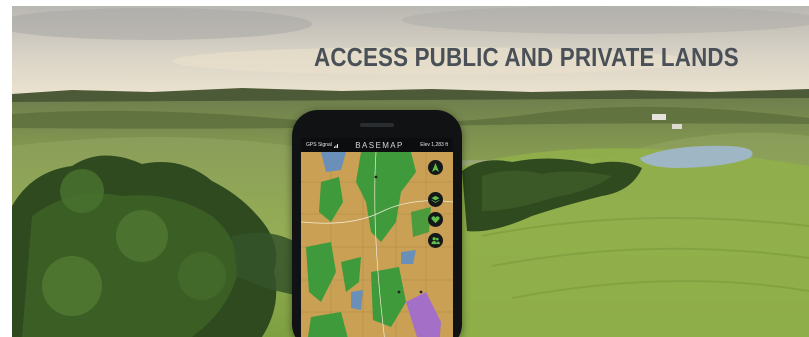 This screenshot has height=337, width=809. I want to click on app-logo: BASEMAP, so click(379, 145).